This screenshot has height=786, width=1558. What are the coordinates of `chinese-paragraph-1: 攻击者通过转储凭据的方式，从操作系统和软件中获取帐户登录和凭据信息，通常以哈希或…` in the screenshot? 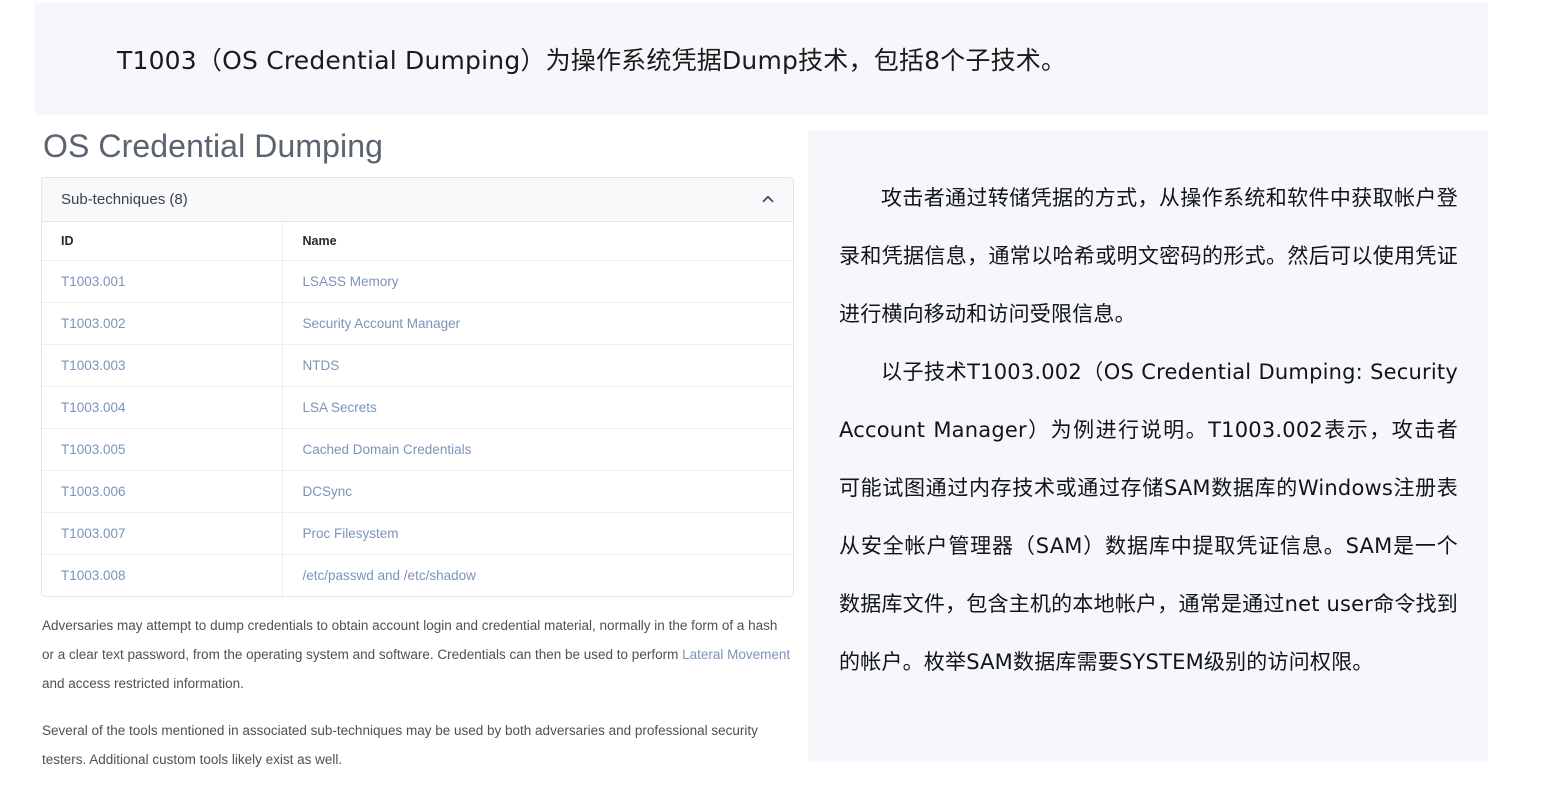 It's located at (1148, 256).